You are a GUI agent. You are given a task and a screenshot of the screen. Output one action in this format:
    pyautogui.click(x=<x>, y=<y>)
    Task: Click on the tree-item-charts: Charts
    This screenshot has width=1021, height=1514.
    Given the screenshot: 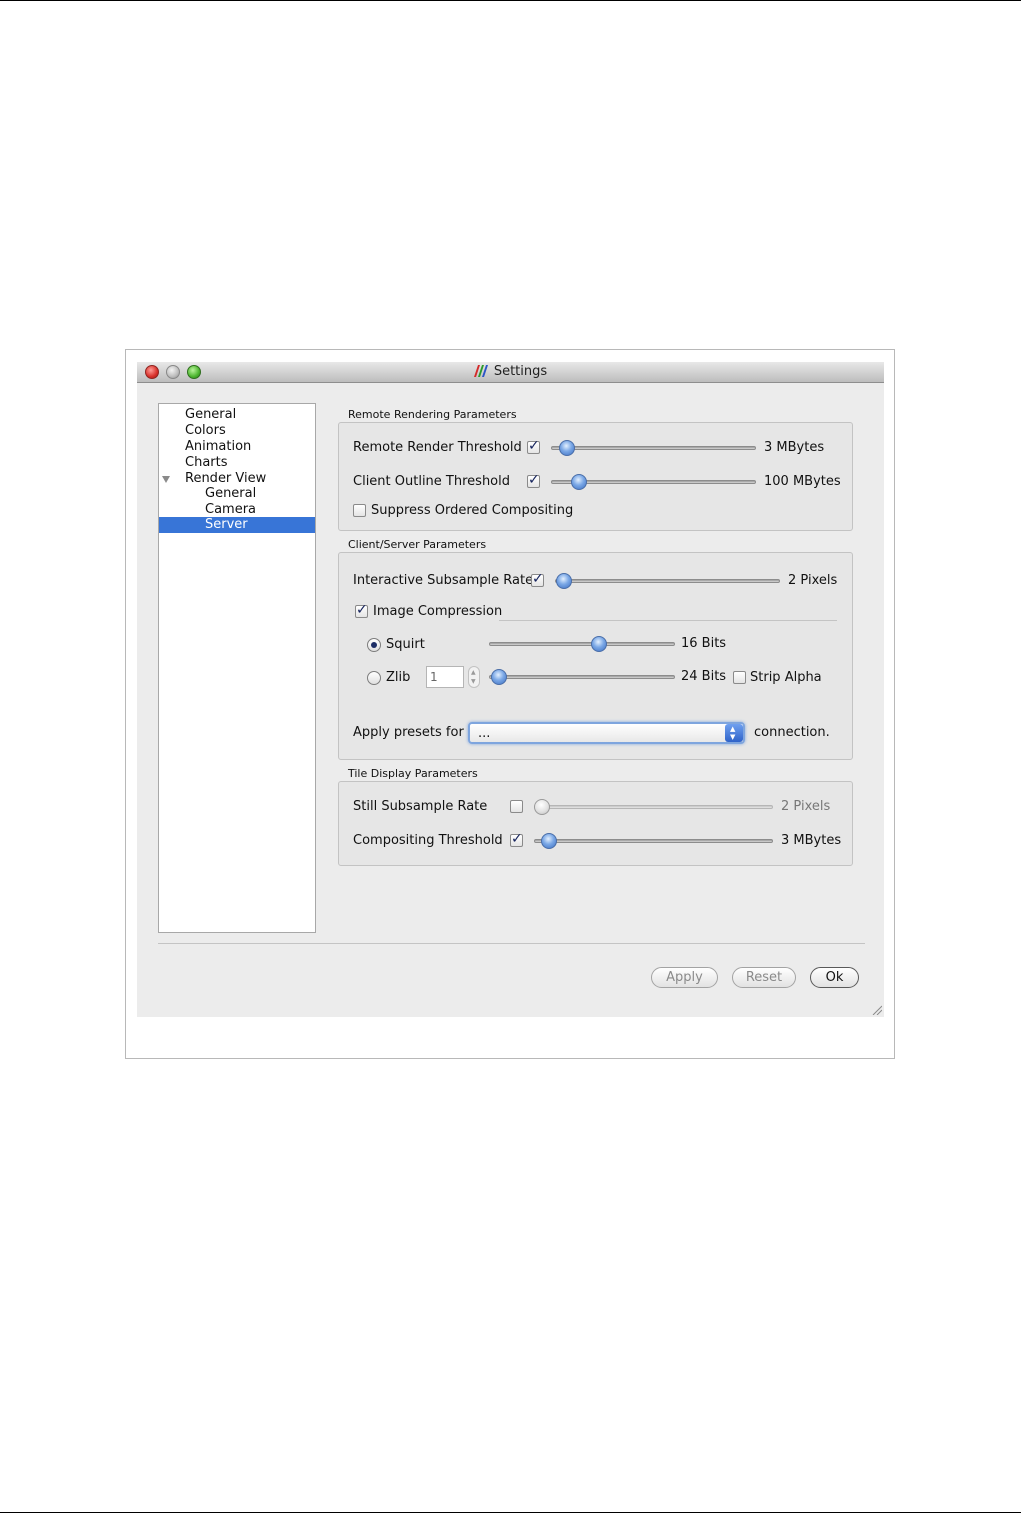 What is the action you would take?
    pyautogui.click(x=237, y=463)
    